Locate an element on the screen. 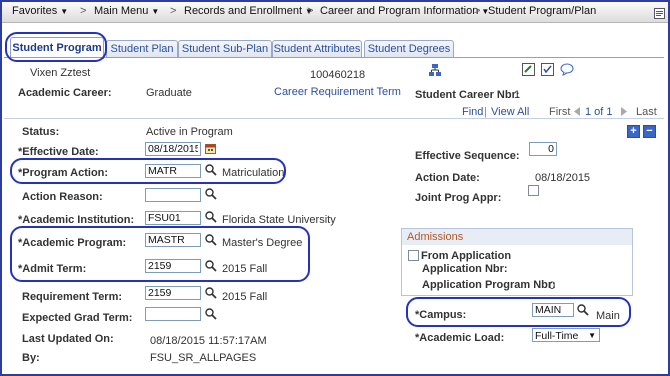  student-career-nbr-value: 1 is located at coordinates (517, 95).